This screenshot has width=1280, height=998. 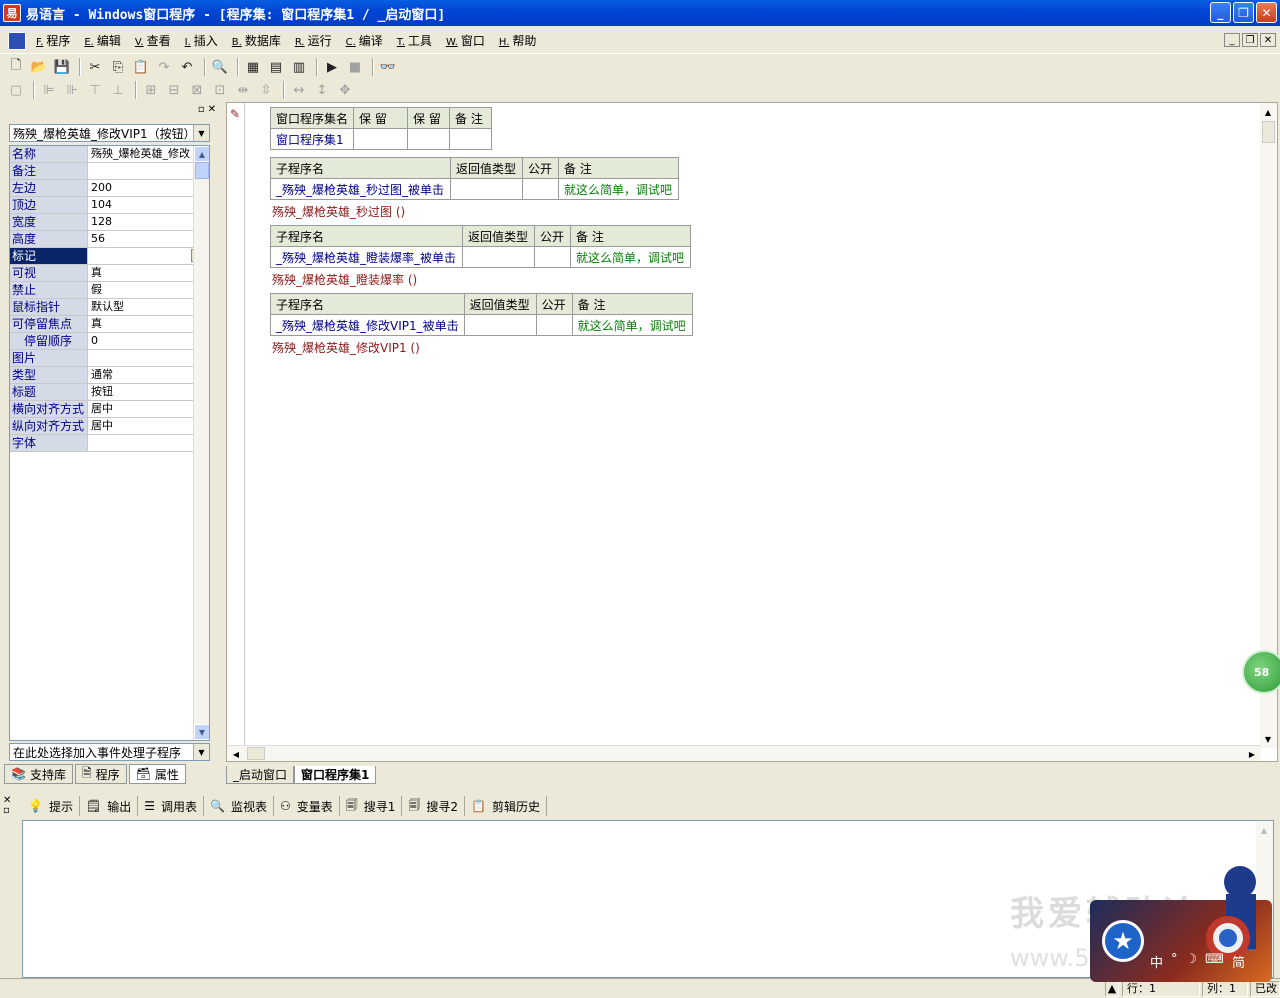 I want to click on mdi-close-button: ✕, so click(x=1268, y=40).